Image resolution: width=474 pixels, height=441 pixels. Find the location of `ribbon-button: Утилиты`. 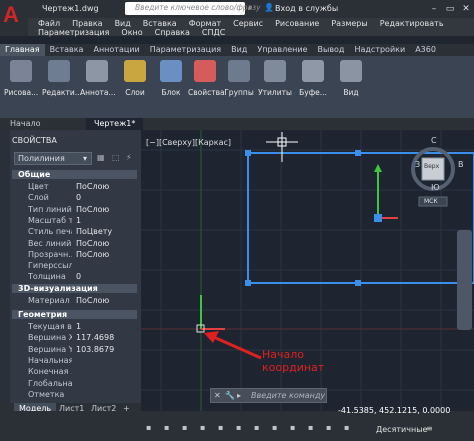

ribbon-button: Утилиты is located at coordinates (275, 78).